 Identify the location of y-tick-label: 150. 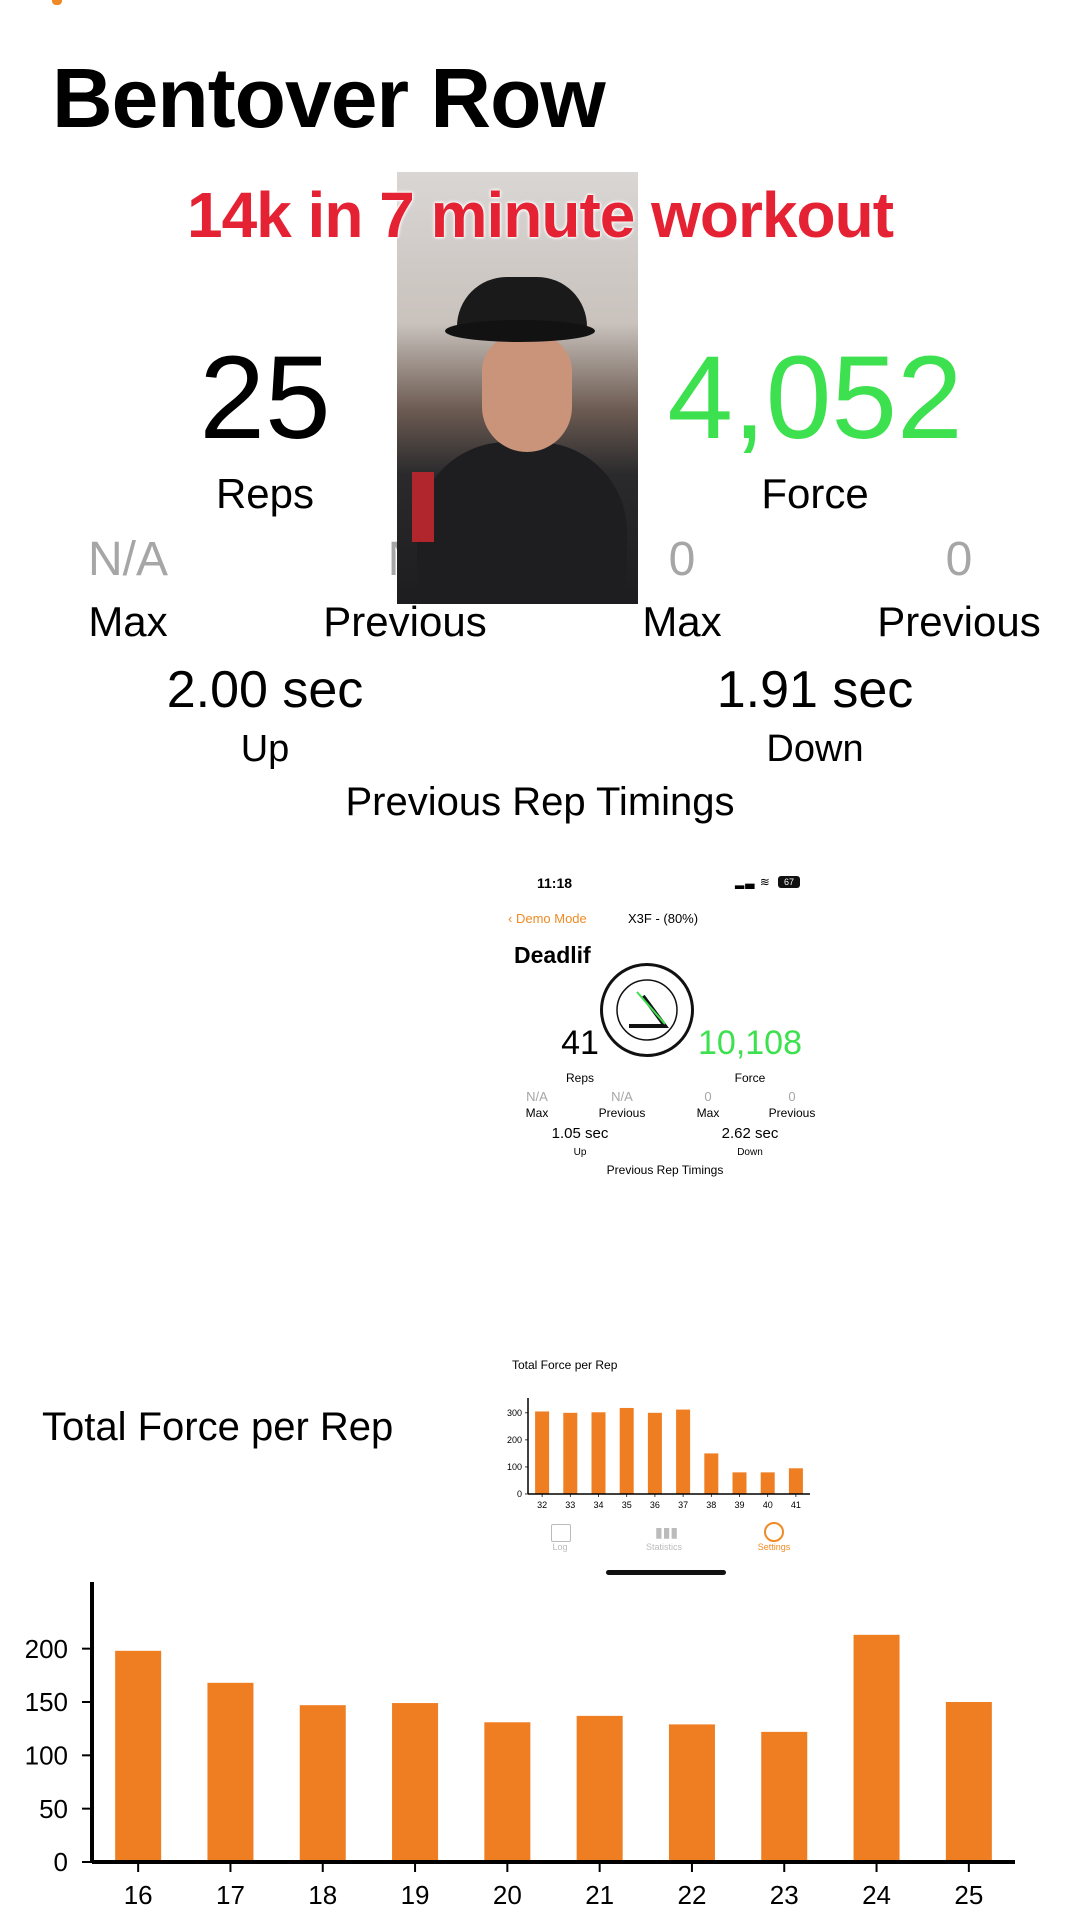
(46, 1702).